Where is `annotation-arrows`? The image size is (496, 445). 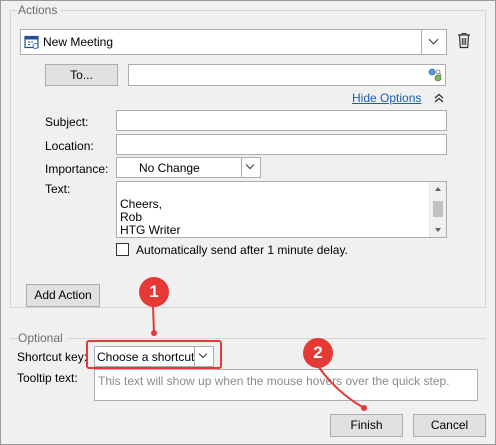 annotation-arrows is located at coordinates (259, 358).